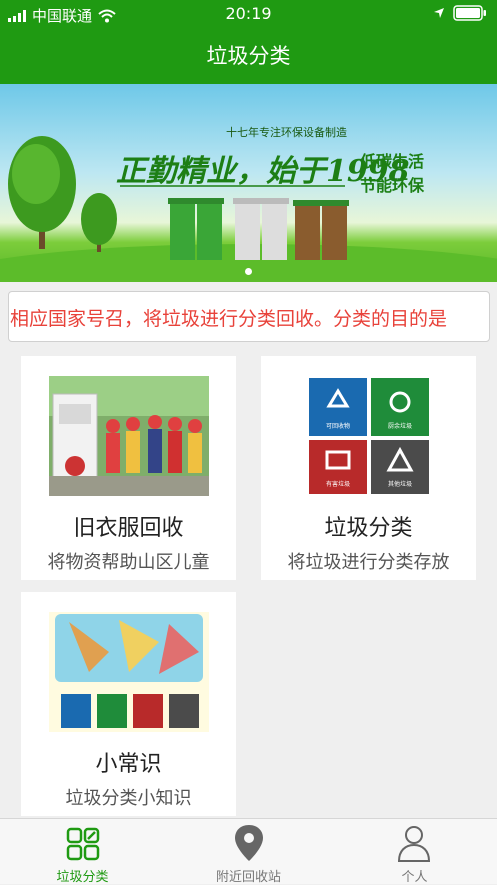 The height and width of the screenshot is (885, 497). I want to click on card-subtitle: 将物资帮助山区儿童, so click(128, 562).